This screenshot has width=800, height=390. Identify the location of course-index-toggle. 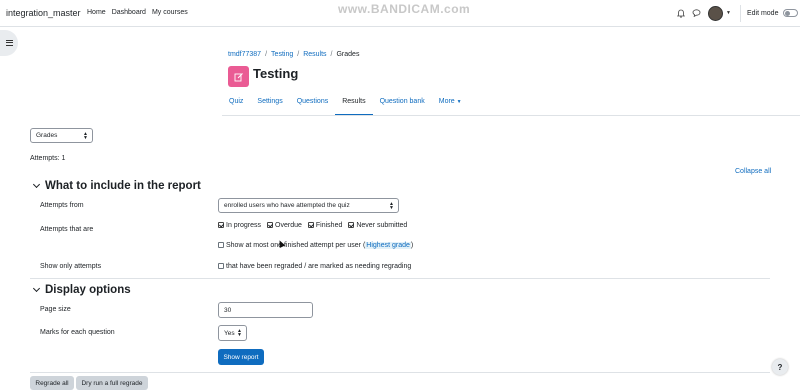
(9, 43).